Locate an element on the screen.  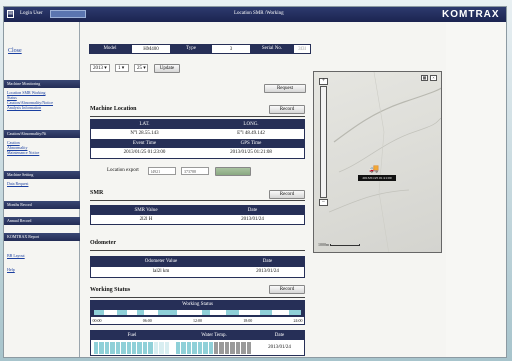
sidebar-link-help: Help is located at coordinates (11, 269).